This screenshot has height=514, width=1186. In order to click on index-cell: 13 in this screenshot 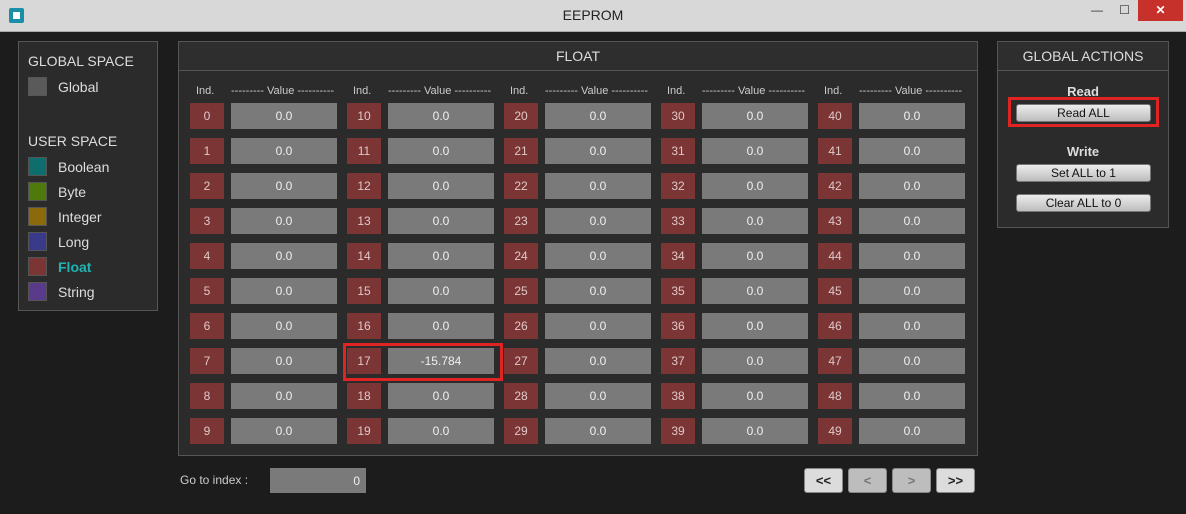, I will do `click(364, 221)`.